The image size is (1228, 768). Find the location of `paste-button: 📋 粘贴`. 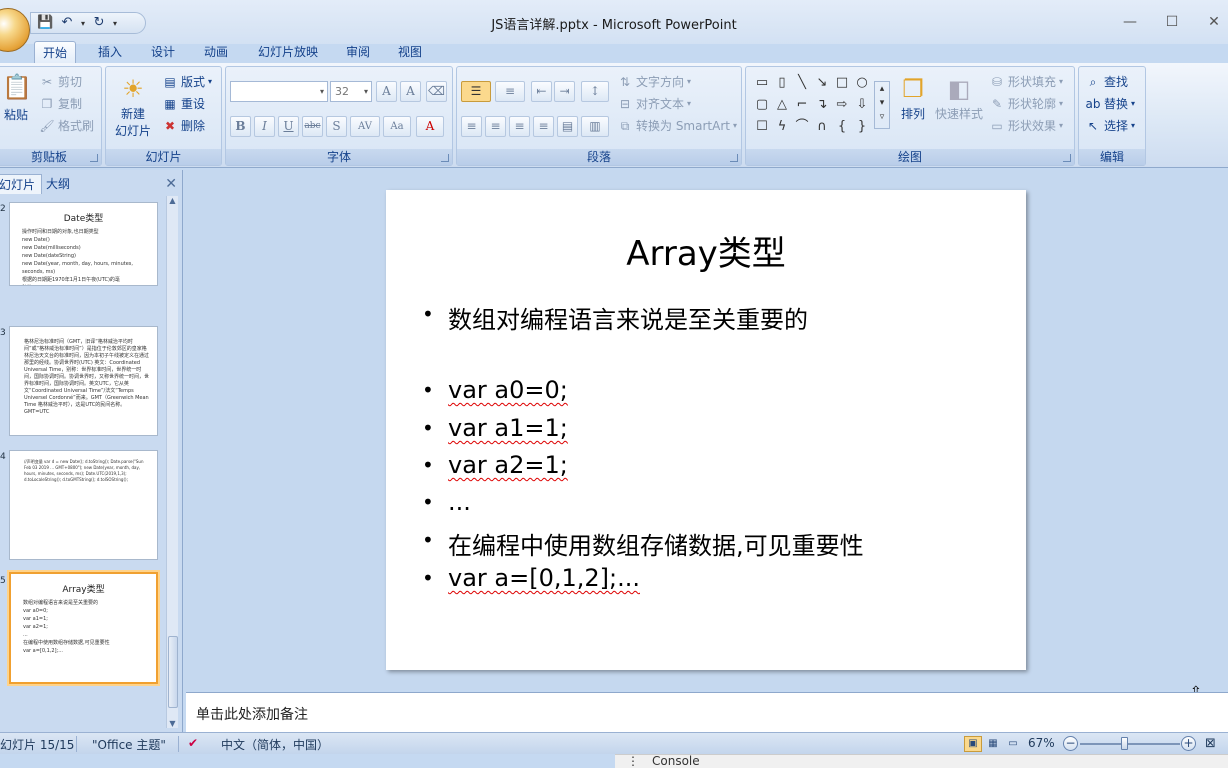

paste-button: 📋 粘贴 is located at coordinates (16, 97).